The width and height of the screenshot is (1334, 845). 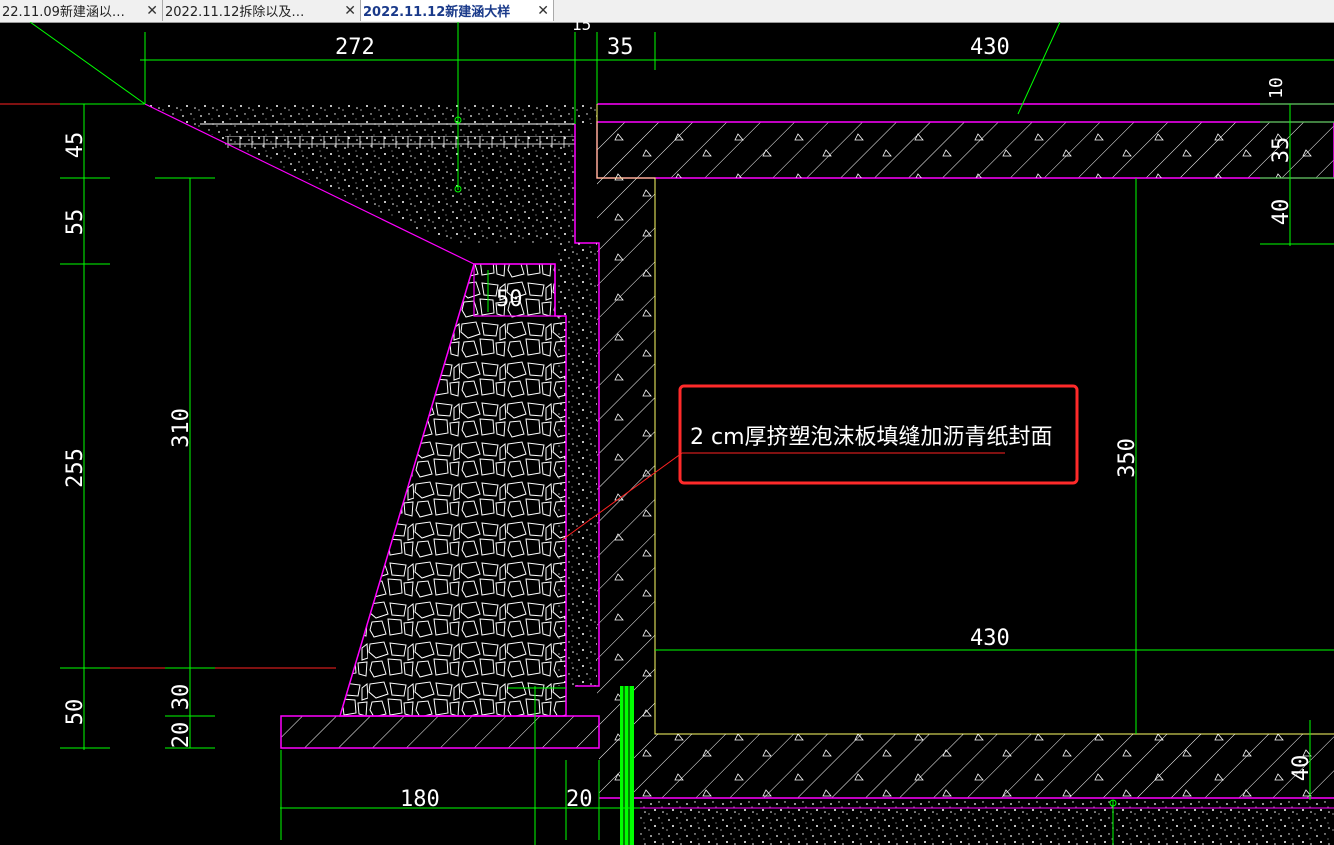 I want to click on dim-40-right: 40, so click(x=1281, y=212).